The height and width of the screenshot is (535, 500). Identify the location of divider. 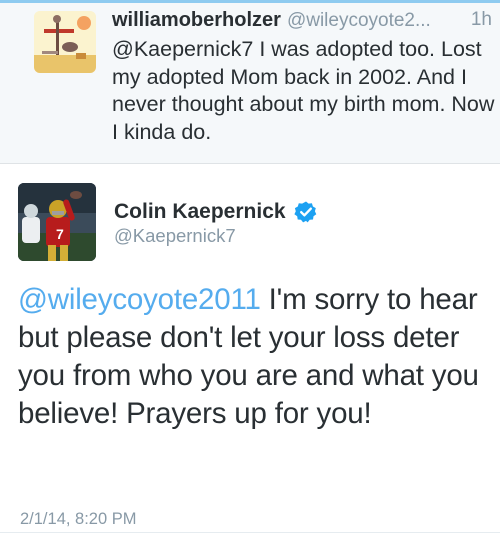
(250, 532).